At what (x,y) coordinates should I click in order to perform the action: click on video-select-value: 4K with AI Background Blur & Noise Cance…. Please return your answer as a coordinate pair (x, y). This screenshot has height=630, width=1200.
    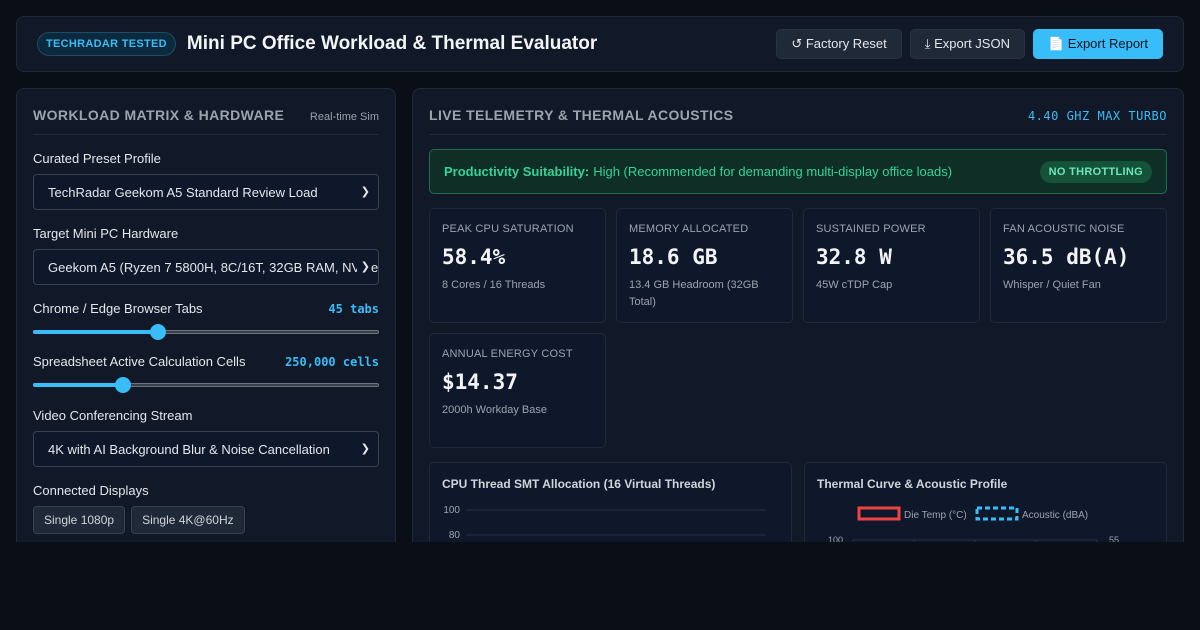
    Looking at the image, I should click on (189, 449).